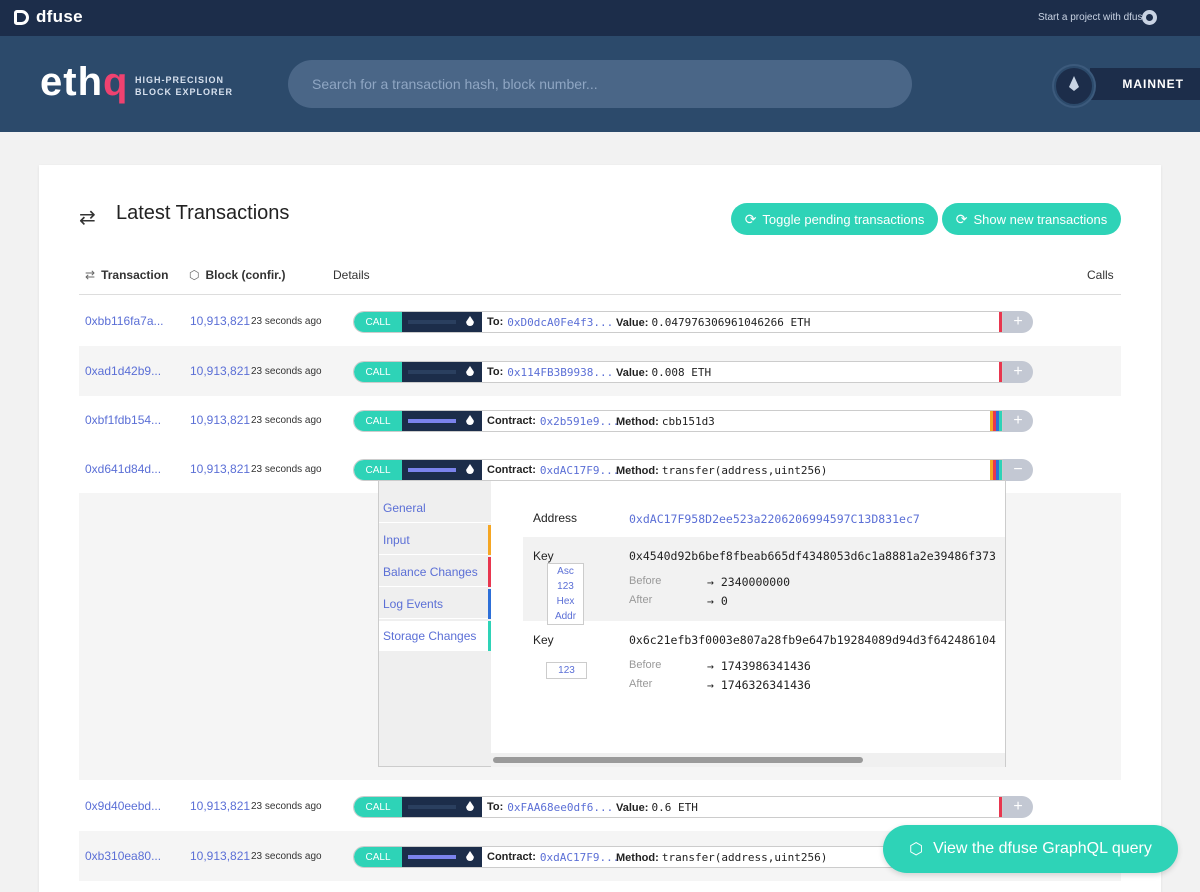 This screenshot has width=1200, height=892. What do you see at coordinates (721, 470) in the screenshot?
I see `detail-field: Method: transfer(address,uint256)` at bounding box center [721, 470].